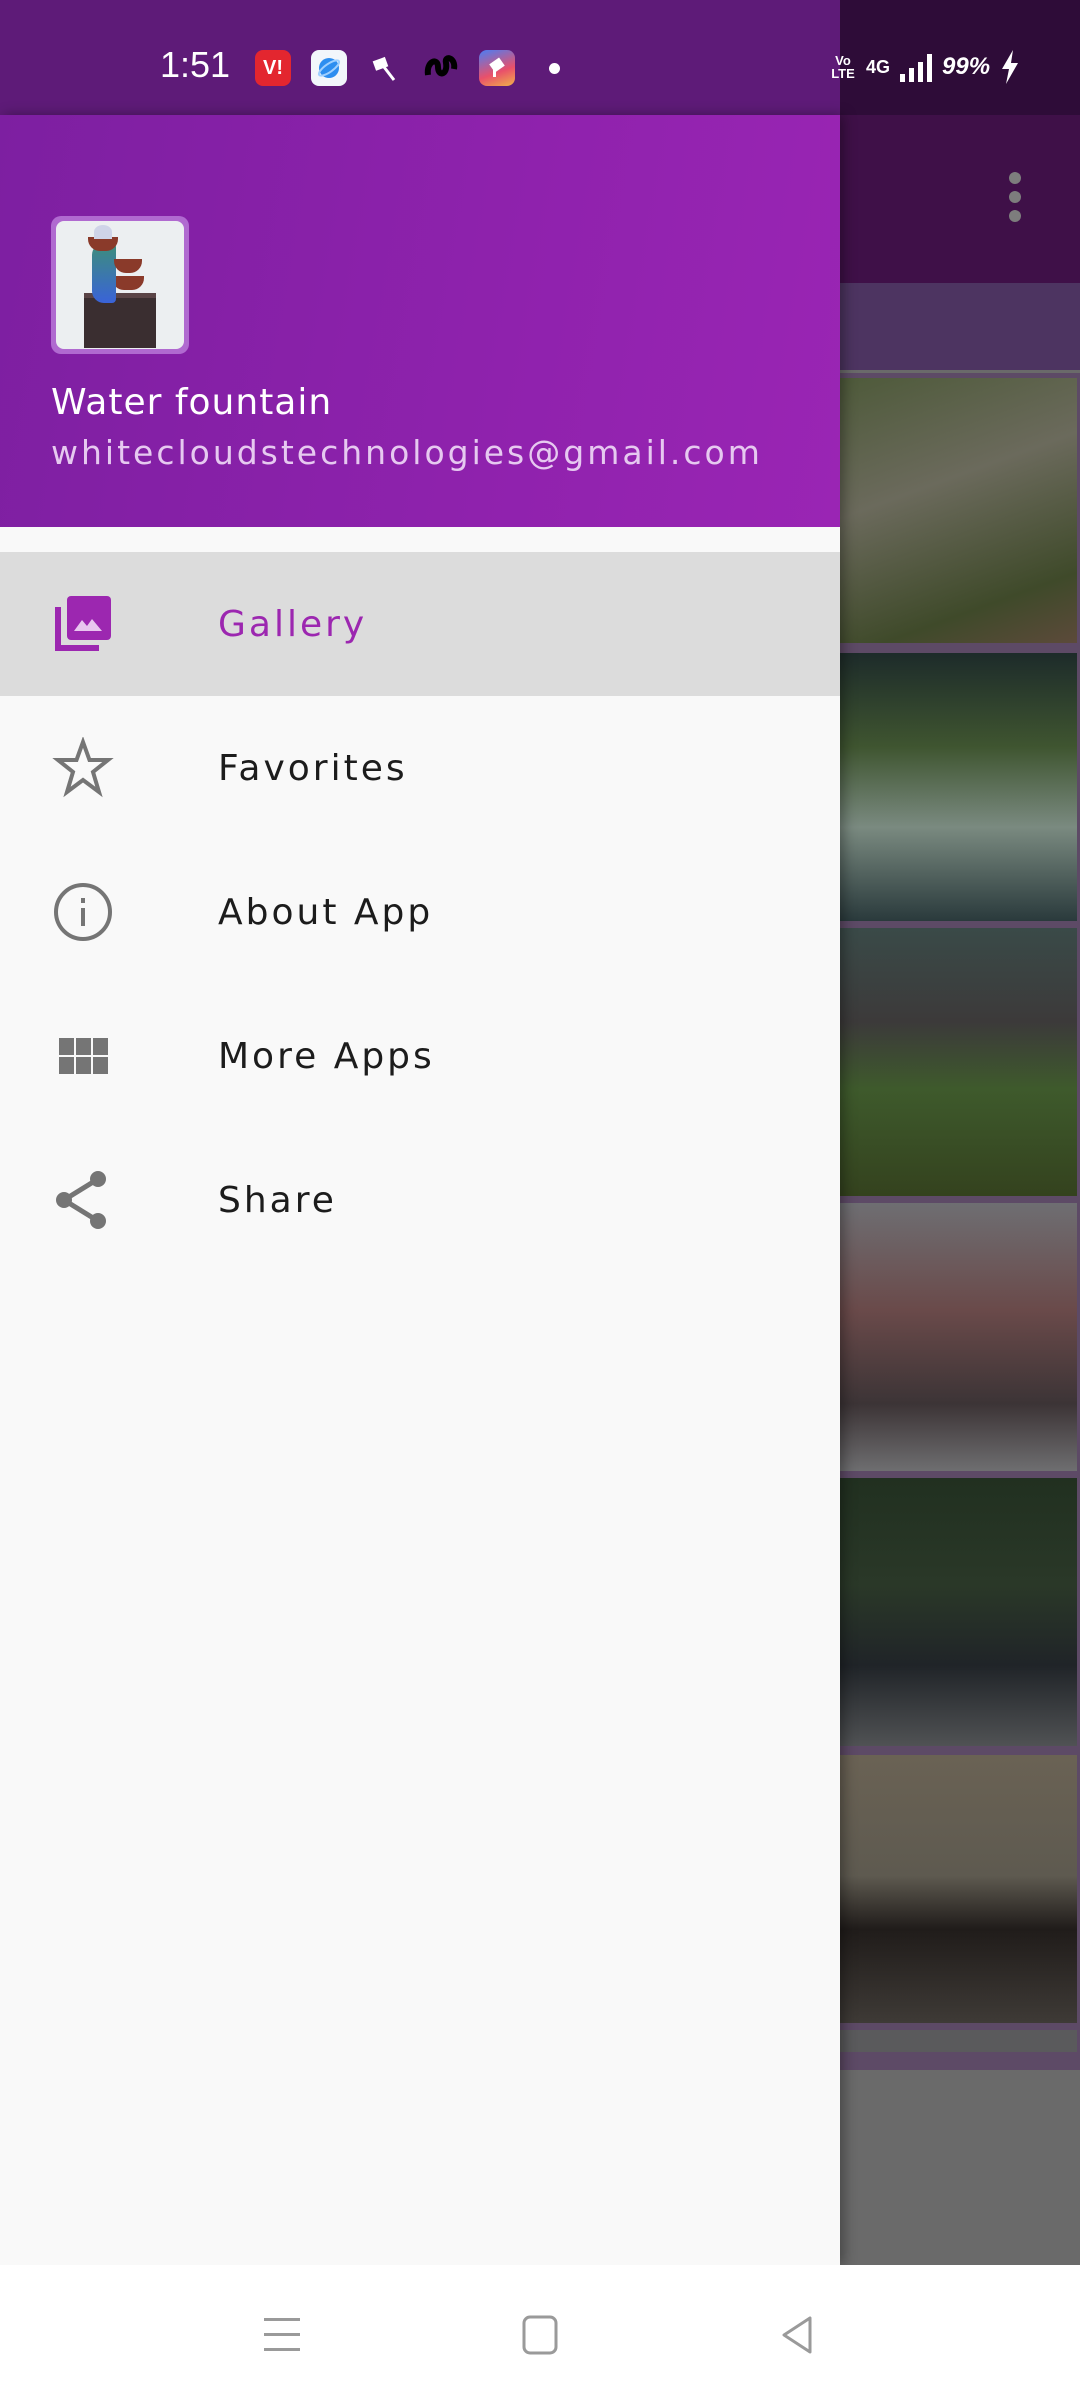  I want to click on info-icon, so click(83, 912).